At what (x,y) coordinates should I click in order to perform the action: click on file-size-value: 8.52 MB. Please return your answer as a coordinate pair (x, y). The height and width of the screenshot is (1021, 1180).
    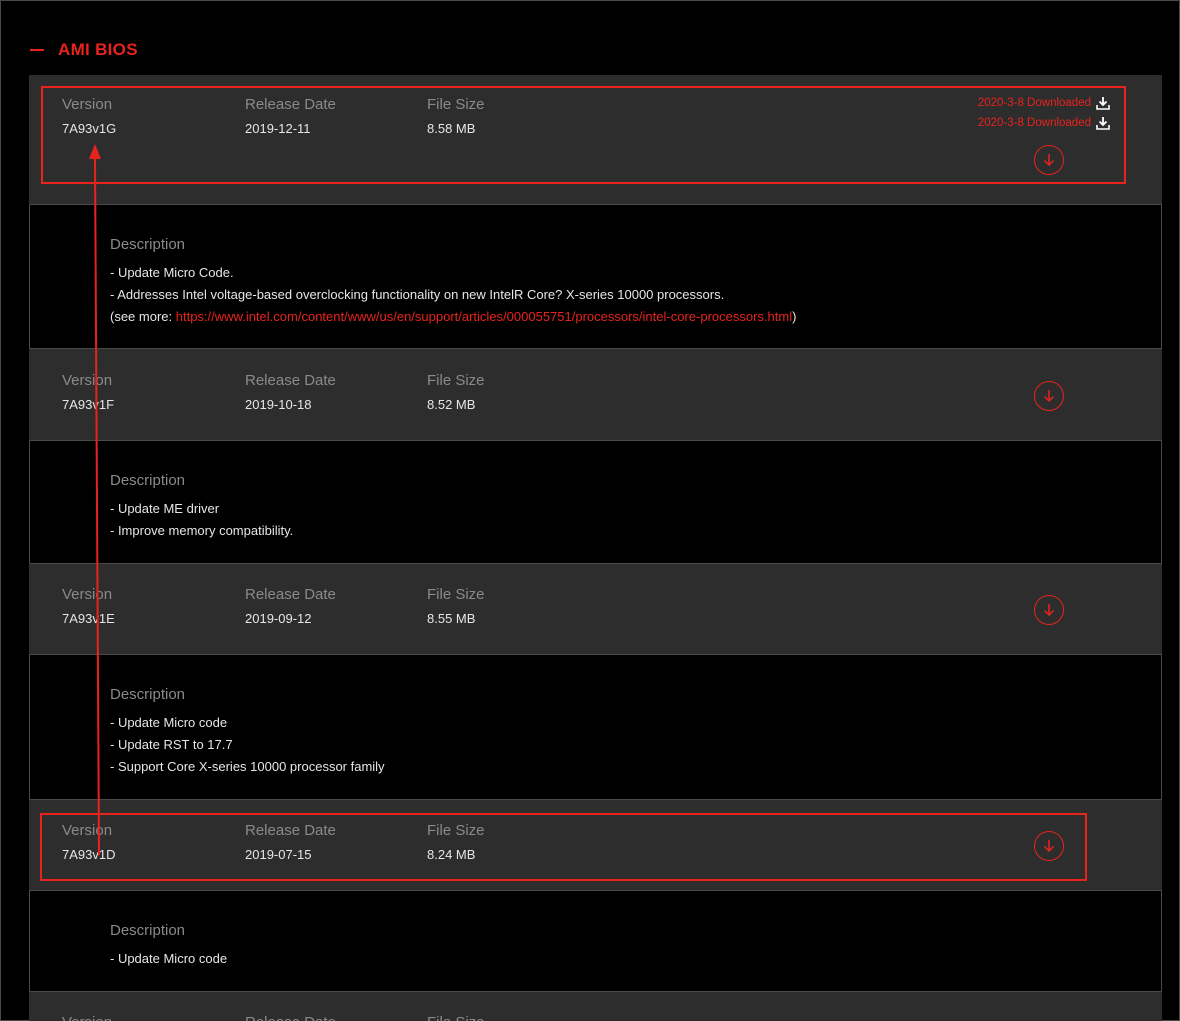
    Looking at the image, I should click on (451, 404).